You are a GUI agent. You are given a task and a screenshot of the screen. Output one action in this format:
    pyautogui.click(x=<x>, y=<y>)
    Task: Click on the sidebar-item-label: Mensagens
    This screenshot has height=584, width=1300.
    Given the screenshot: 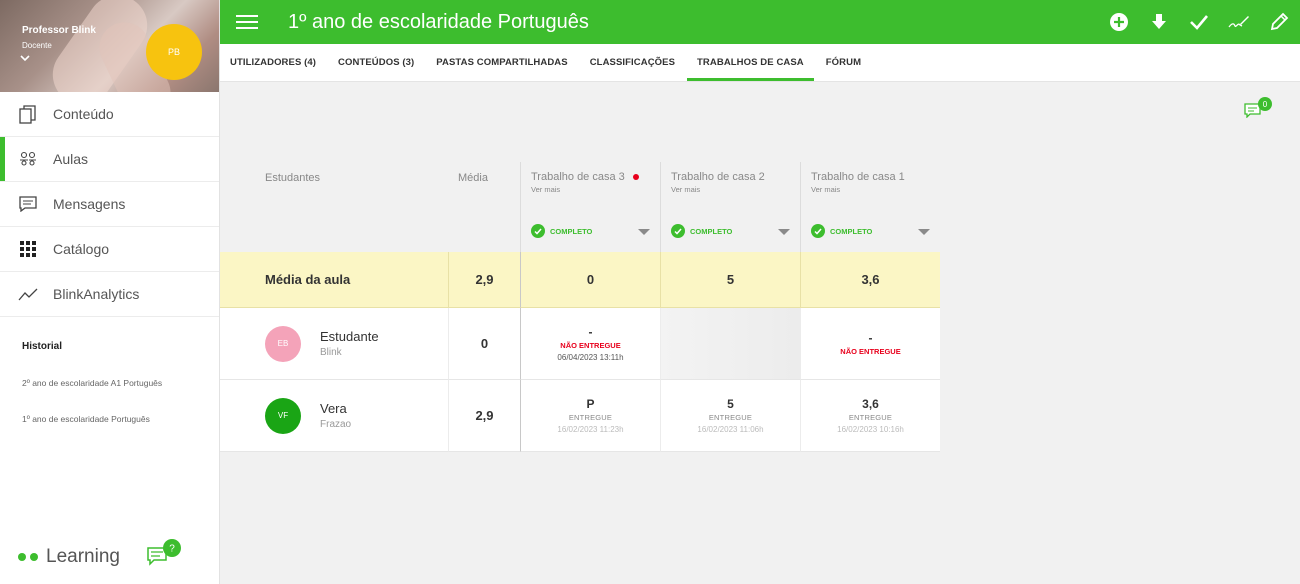 What is the action you would take?
    pyautogui.click(x=89, y=204)
    